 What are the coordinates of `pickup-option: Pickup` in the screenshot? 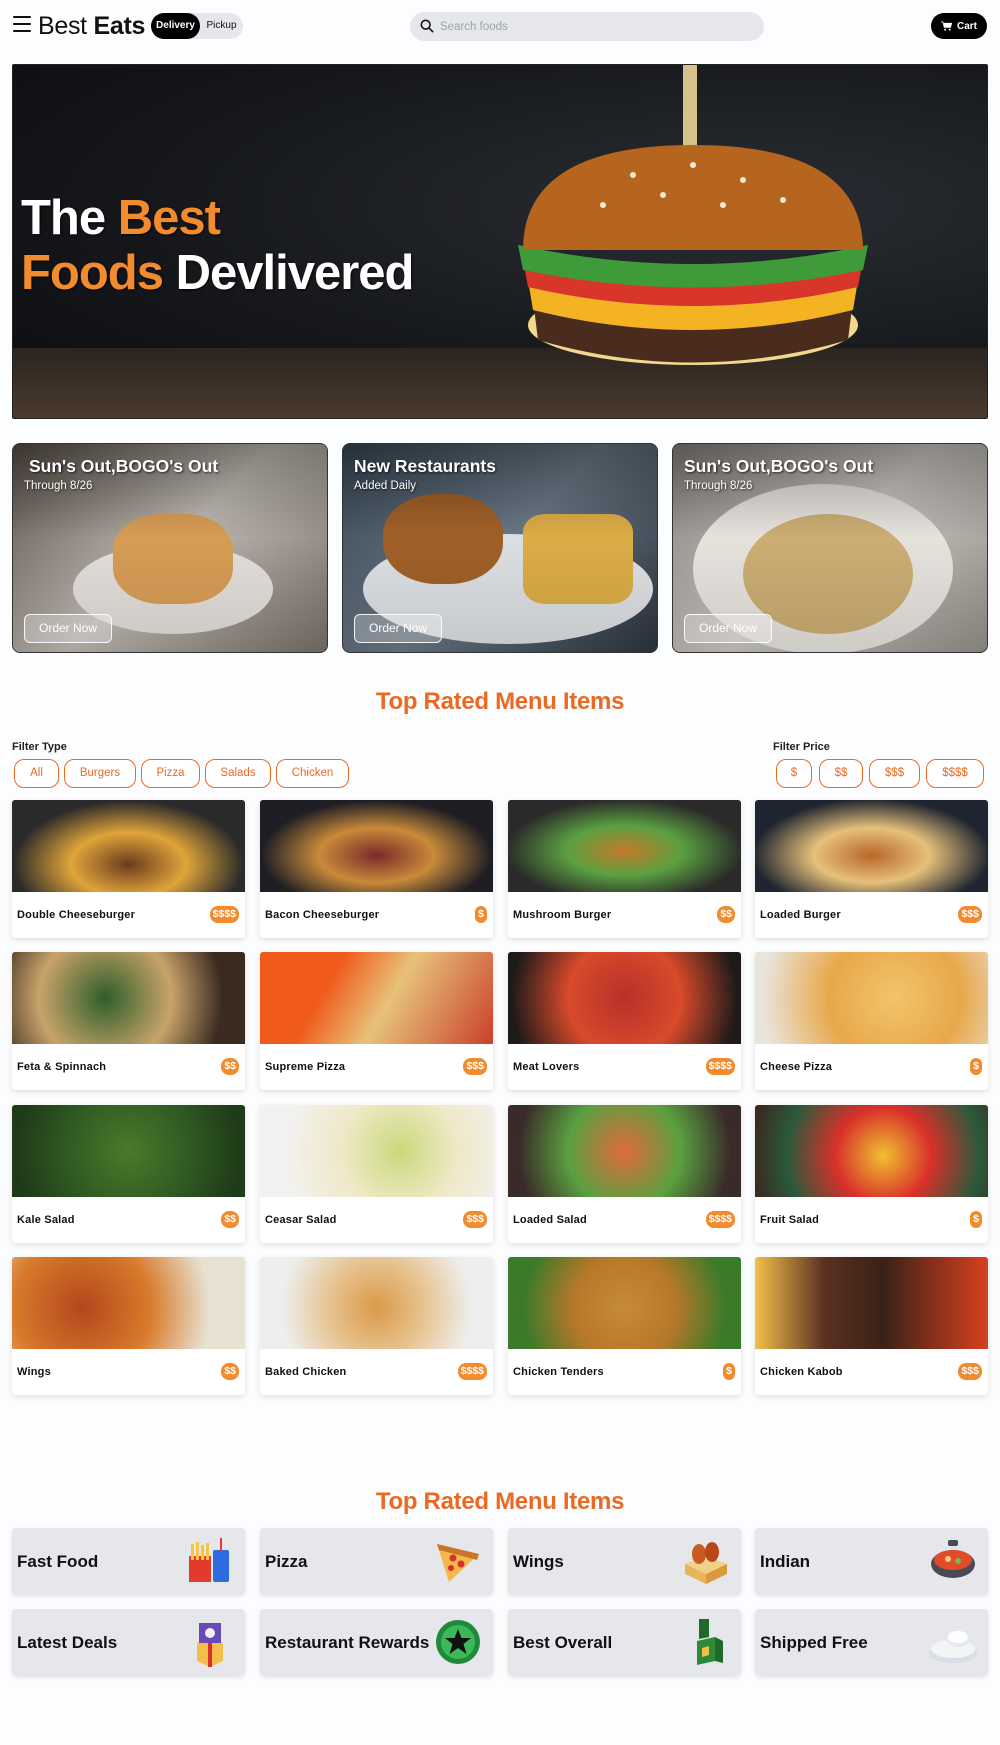 It's located at (221, 26).